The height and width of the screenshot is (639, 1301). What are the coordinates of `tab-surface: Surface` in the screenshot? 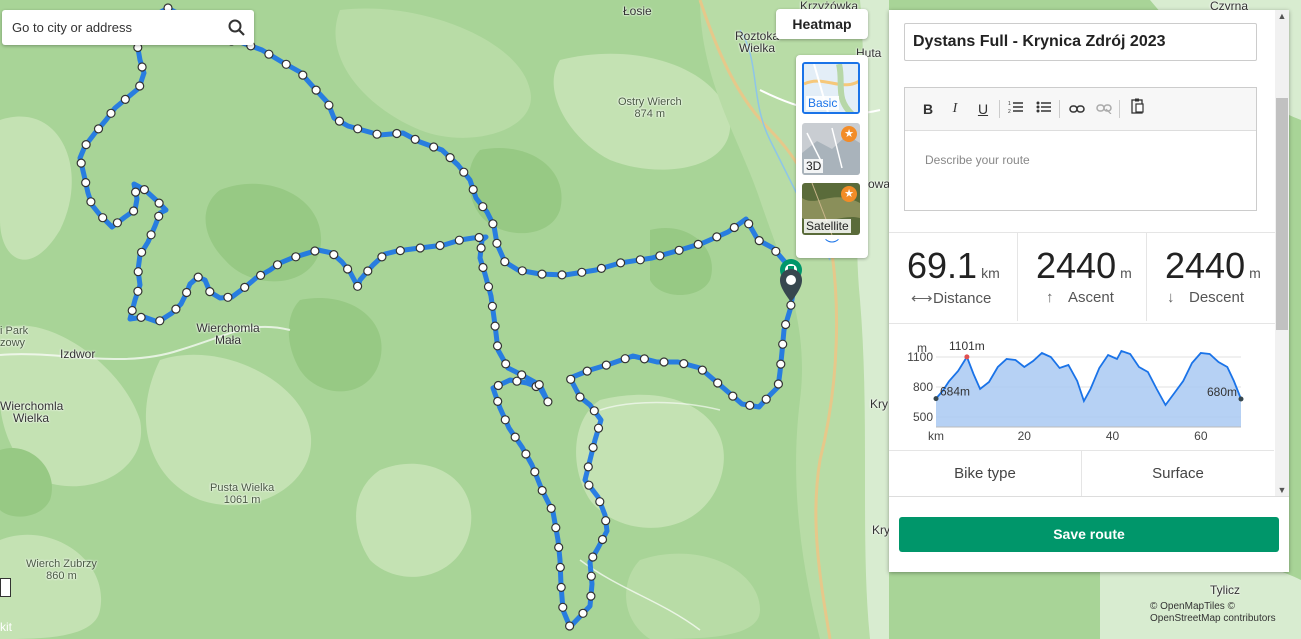 It's located at (1178, 473).